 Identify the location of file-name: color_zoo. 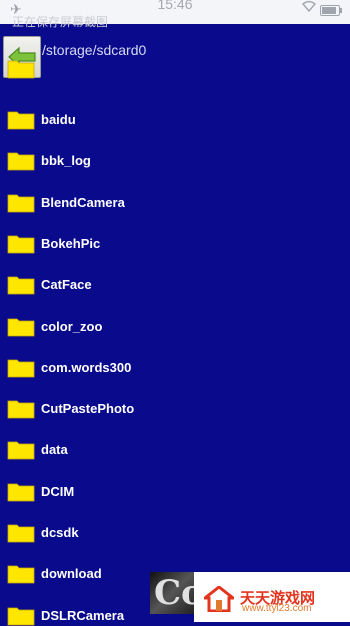
(72, 326).